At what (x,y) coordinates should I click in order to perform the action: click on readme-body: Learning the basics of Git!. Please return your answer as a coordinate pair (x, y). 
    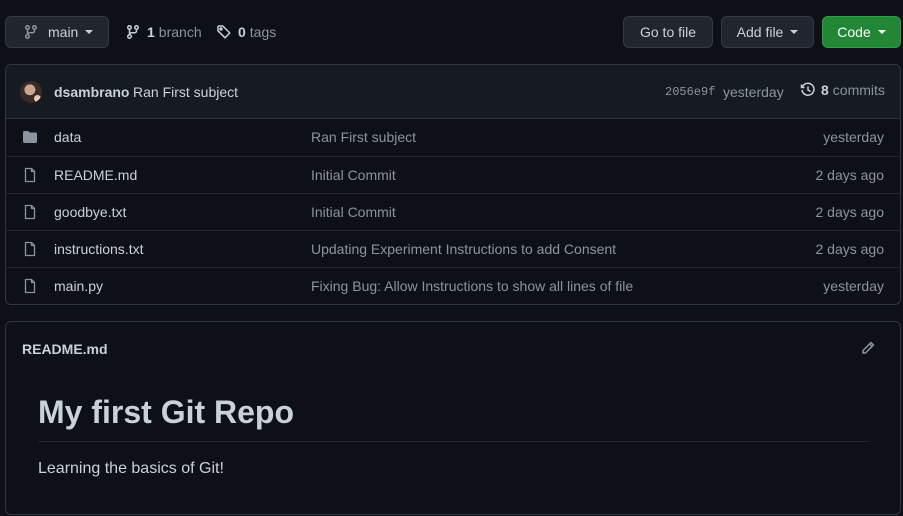
    Looking at the image, I should click on (131, 468).